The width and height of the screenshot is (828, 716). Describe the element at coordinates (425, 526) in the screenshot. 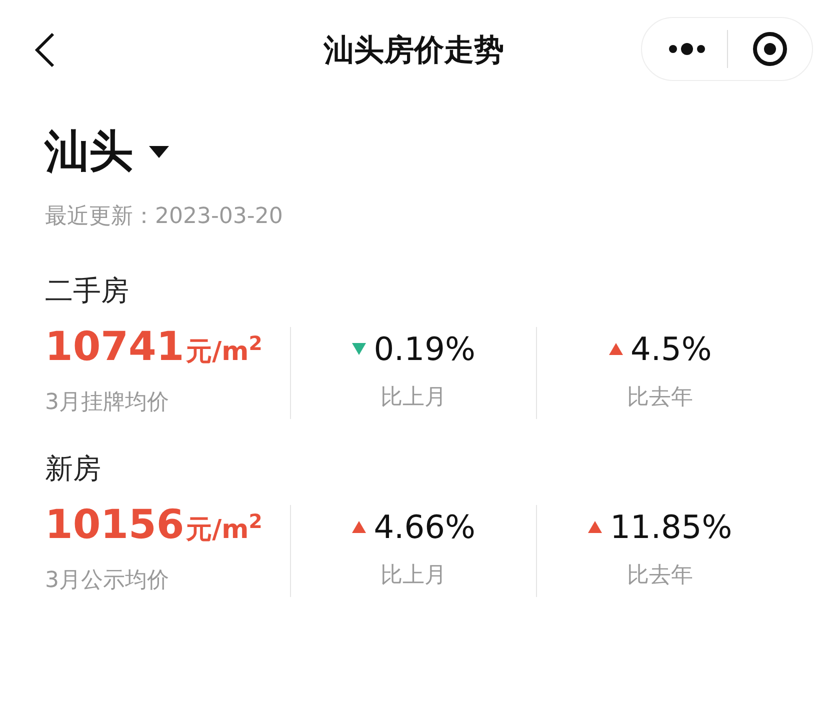

I see `change-value: 4.66%` at that location.